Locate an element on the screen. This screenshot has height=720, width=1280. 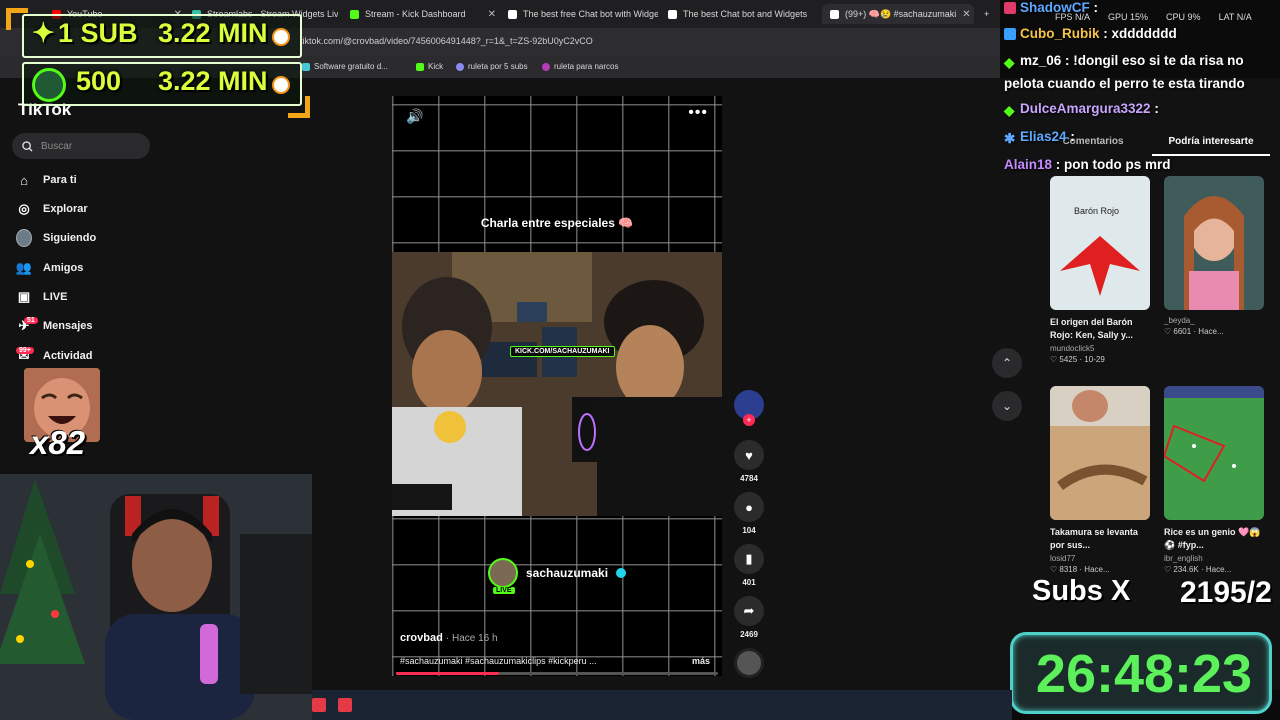
nav-siguiendo: Siguiendo is located at coordinates (56, 238).